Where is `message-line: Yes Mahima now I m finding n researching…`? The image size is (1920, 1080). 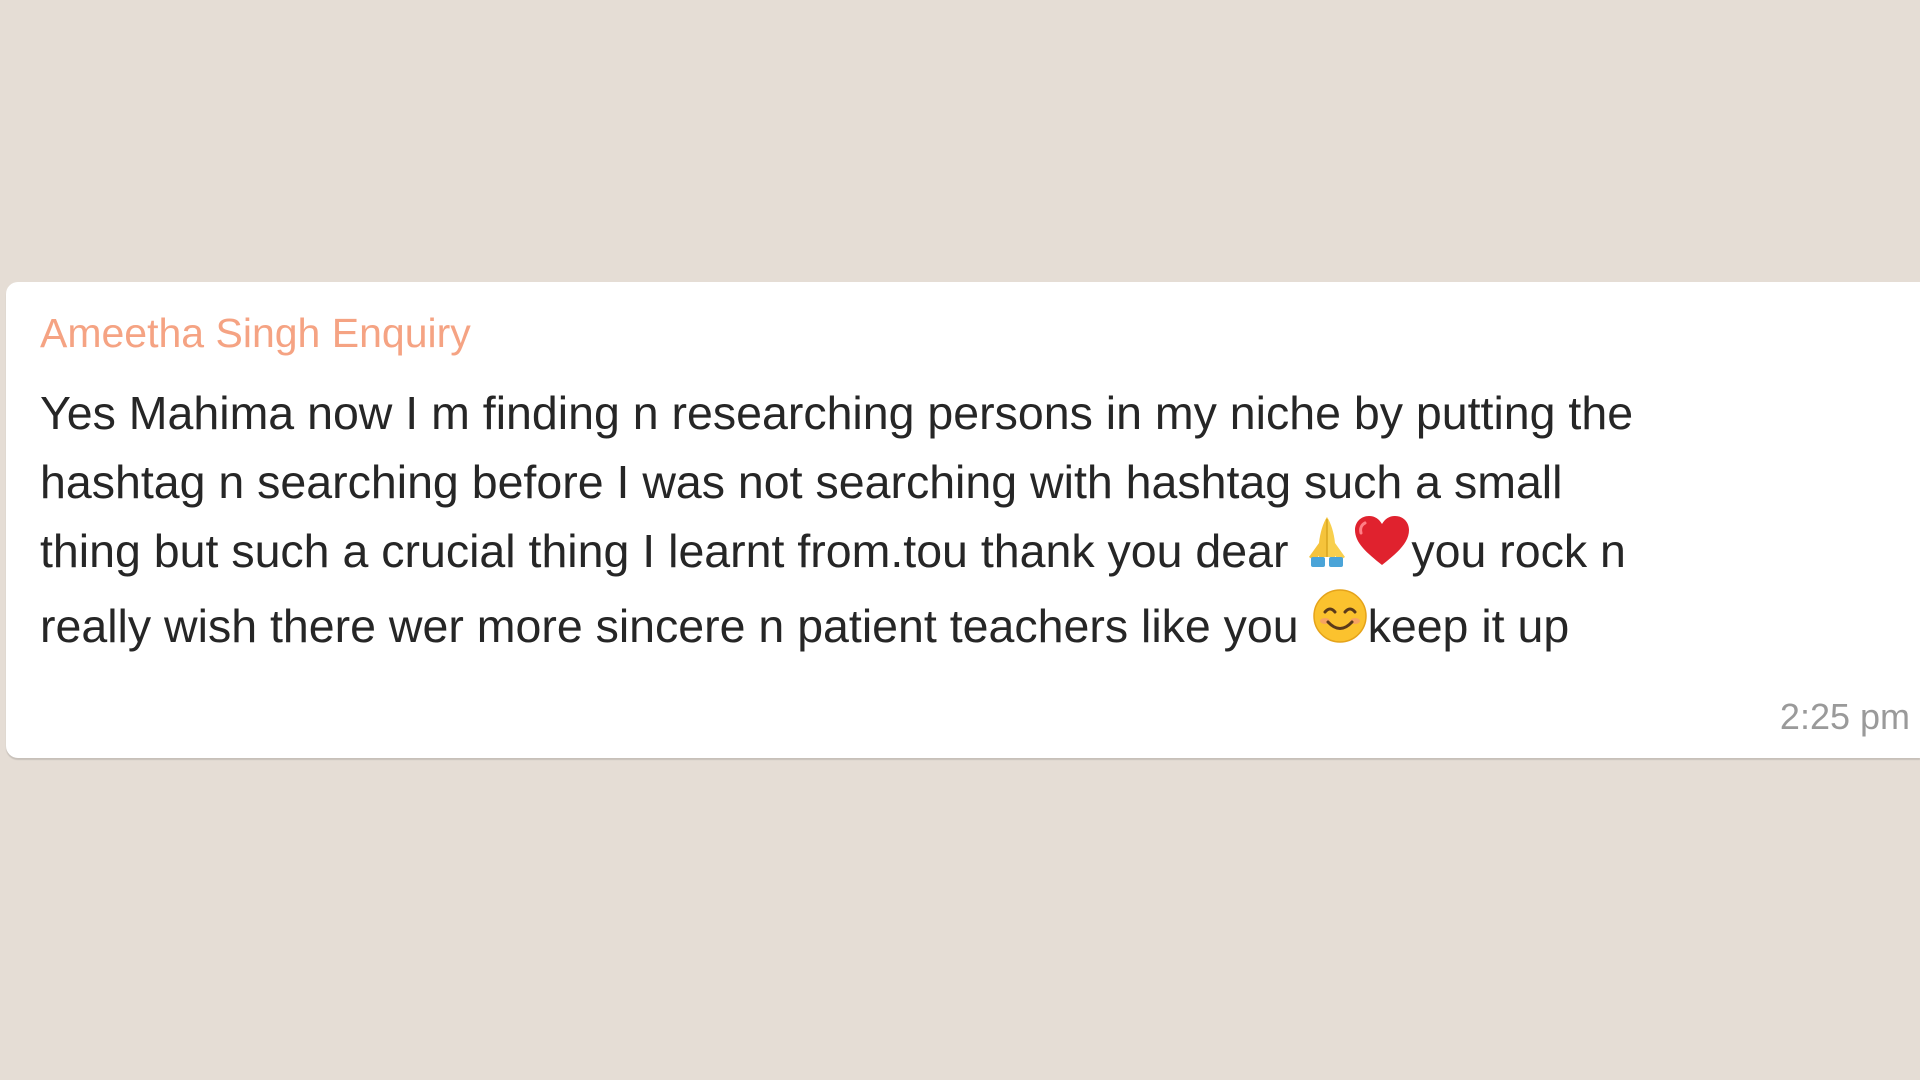
message-line: Yes Mahima now I m finding n researching… is located at coordinates (970, 413).